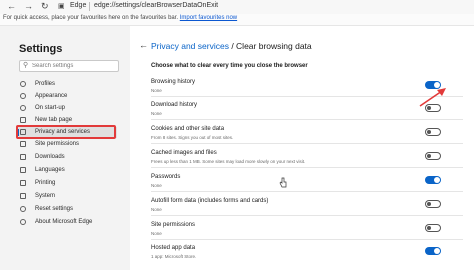 The image size is (474, 270). I want to click on back-button-icon: ←, so click(143, 45).